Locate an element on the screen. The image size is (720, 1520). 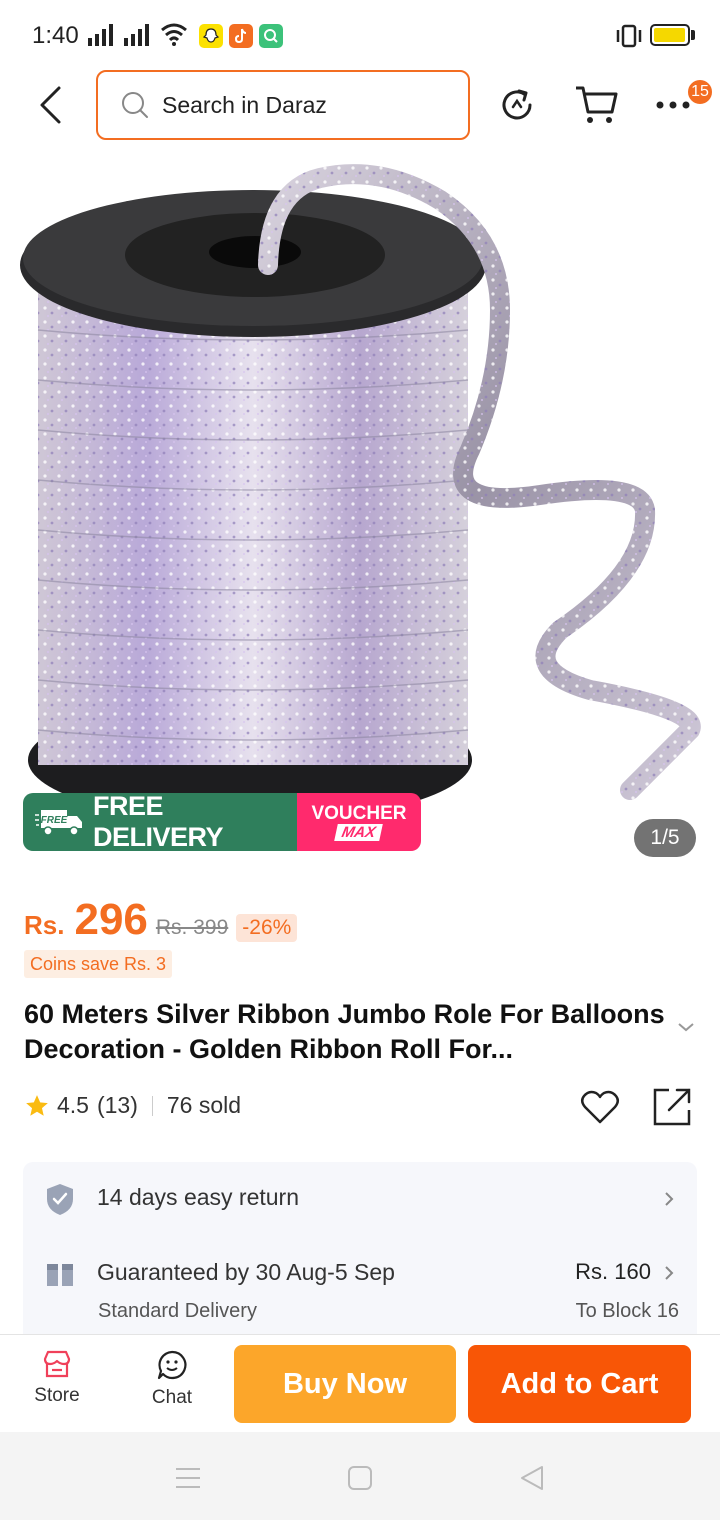
menu-lines-icon is located at coordinates (188, 1478).